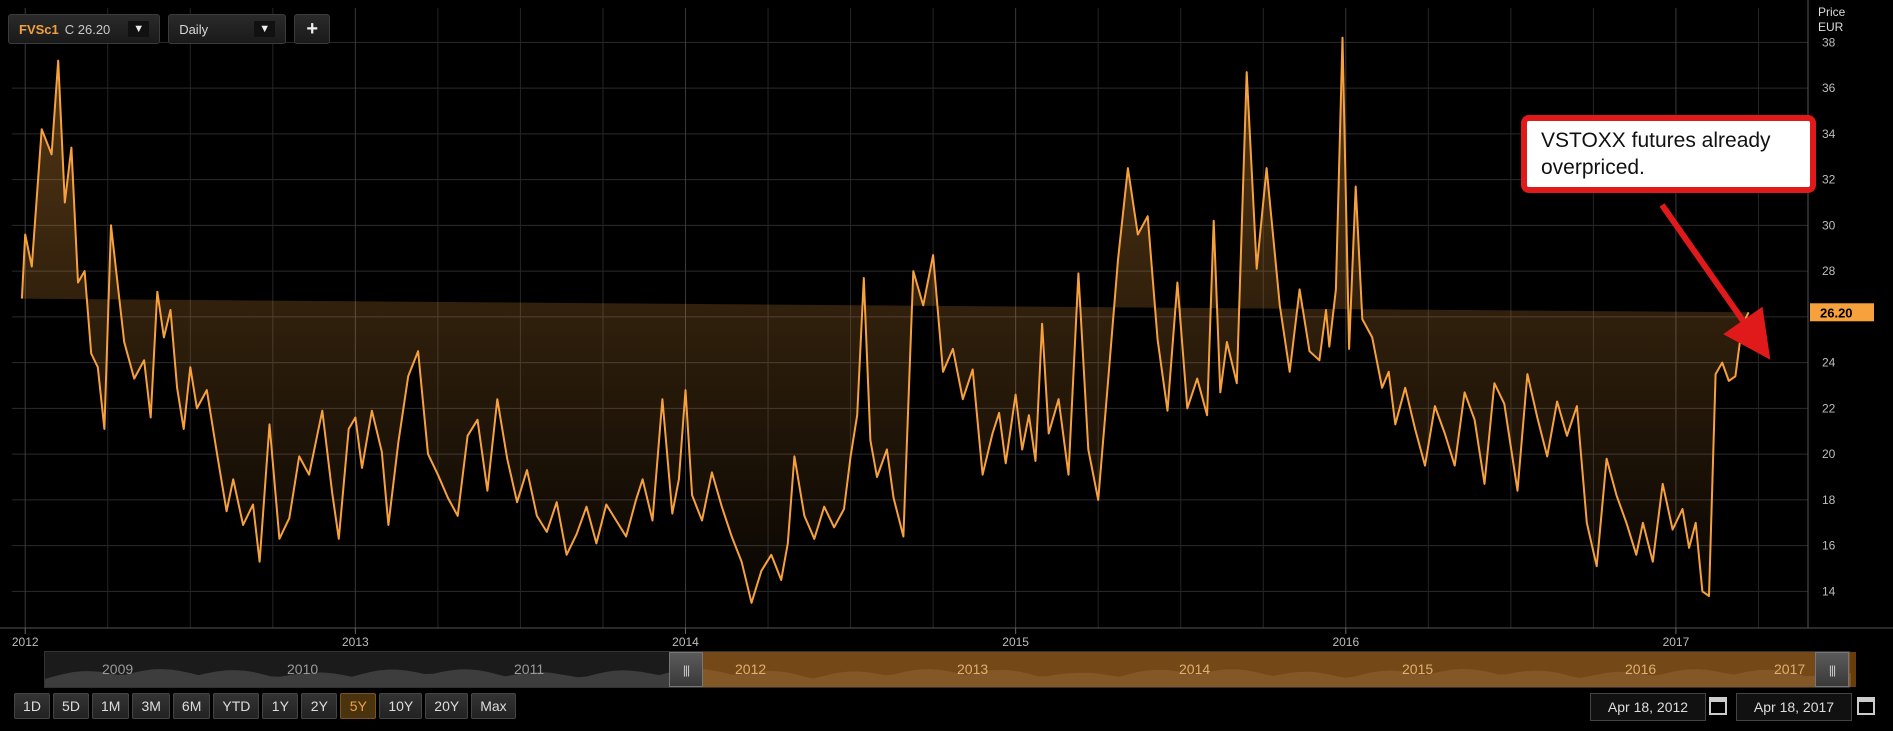 The image size is (1893, 731). Describe the element at coordinates (194, 29) in the screenshot. I see `frequency-value: Daily` at that location.